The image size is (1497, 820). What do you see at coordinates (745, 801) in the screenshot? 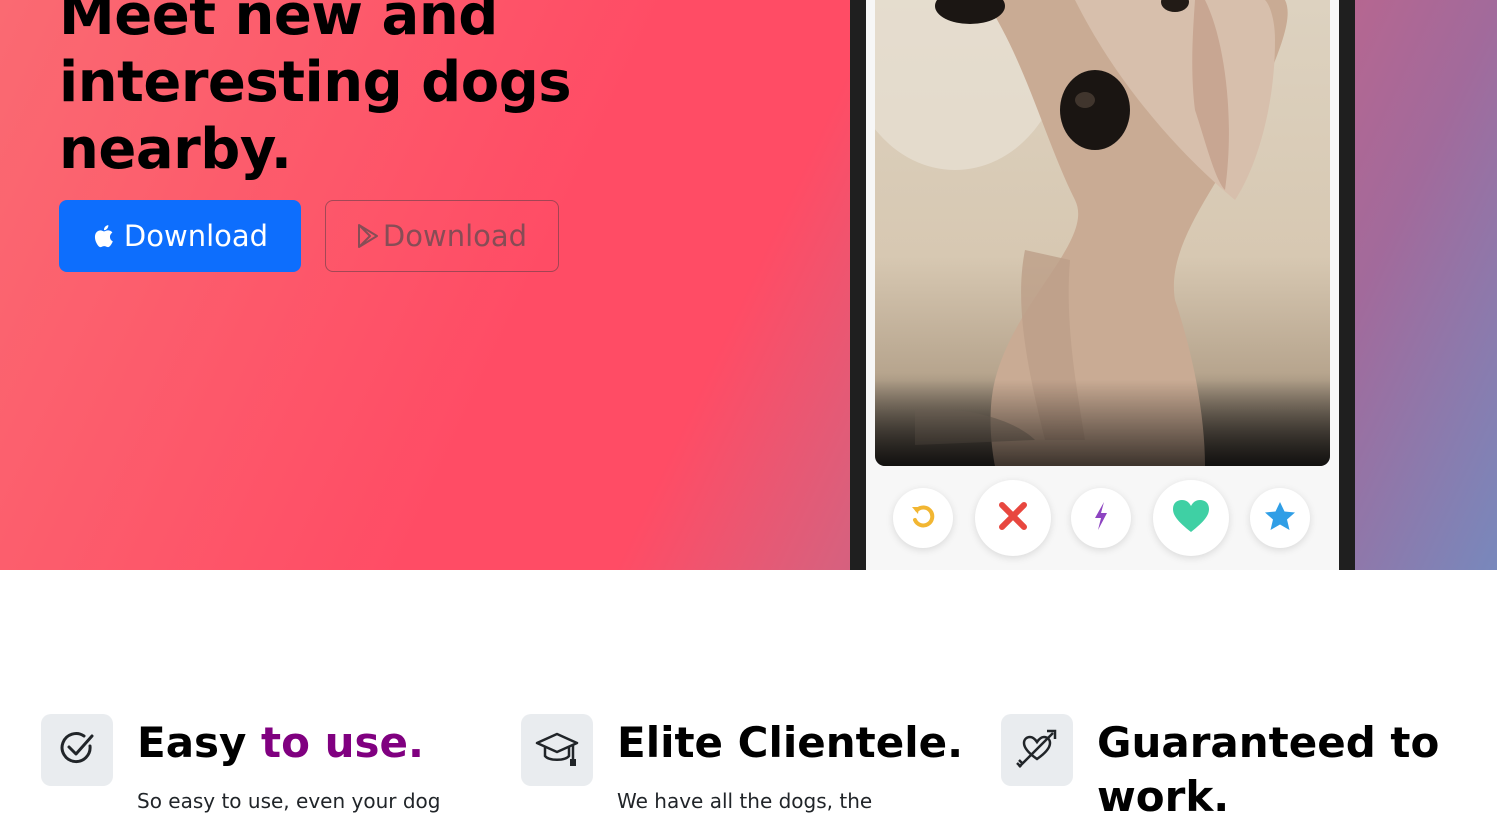
I see `feature-text-elite: We have all the dogs, the` at bounding box center [745, 801].